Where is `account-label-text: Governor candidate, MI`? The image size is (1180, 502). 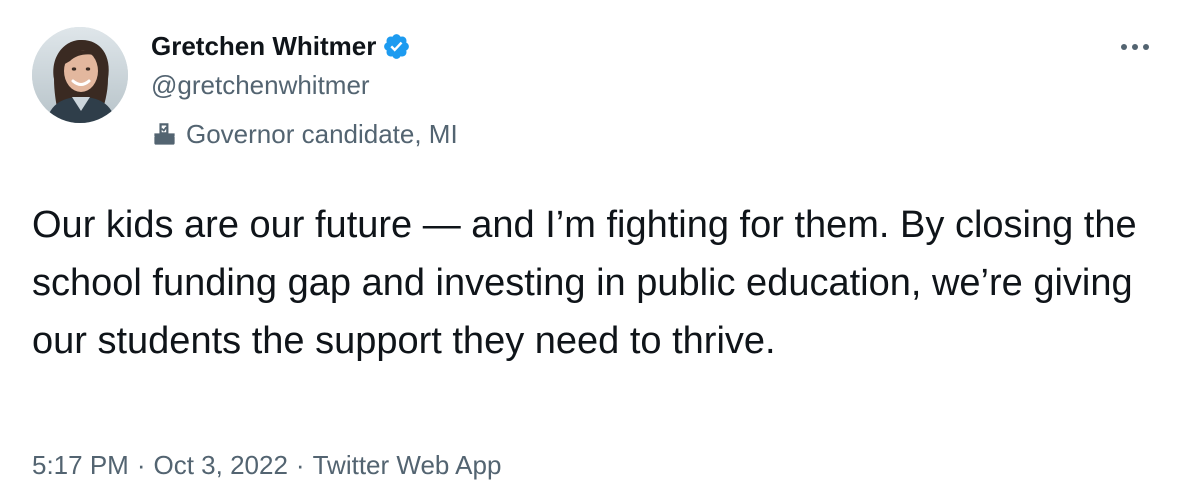
account-label-text: Governor candidate, MI is located at coordinates (322, 133).